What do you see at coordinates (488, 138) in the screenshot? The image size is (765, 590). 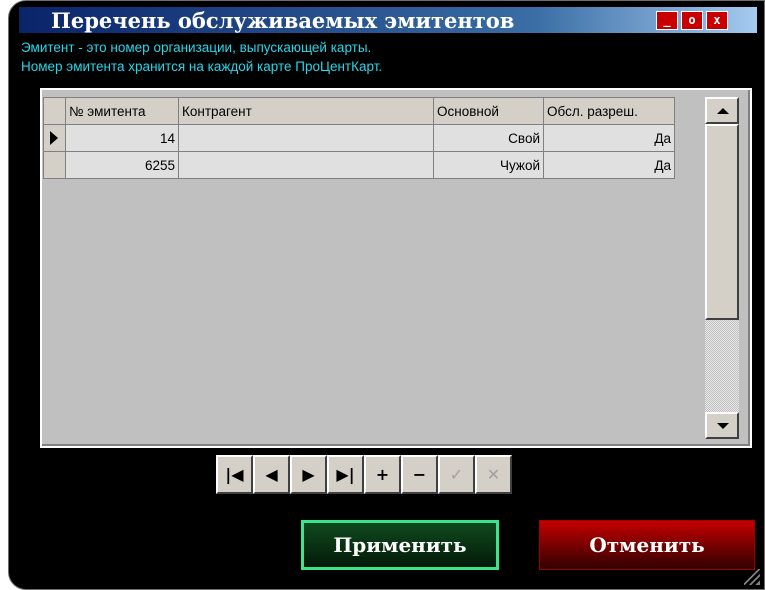 I see `cell-main: Свой` at bounding box center [488, 138].